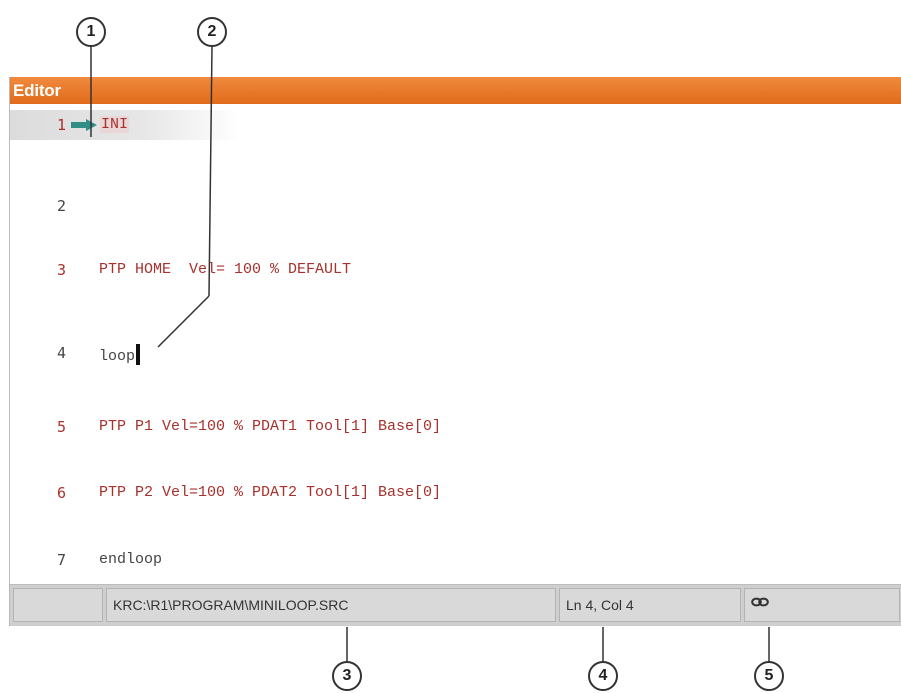 The width and height of the screenshot is (901, 693). Describe the element at coordinates (603, 676) in the screenshot. I see `callout-4: 4` at that location.